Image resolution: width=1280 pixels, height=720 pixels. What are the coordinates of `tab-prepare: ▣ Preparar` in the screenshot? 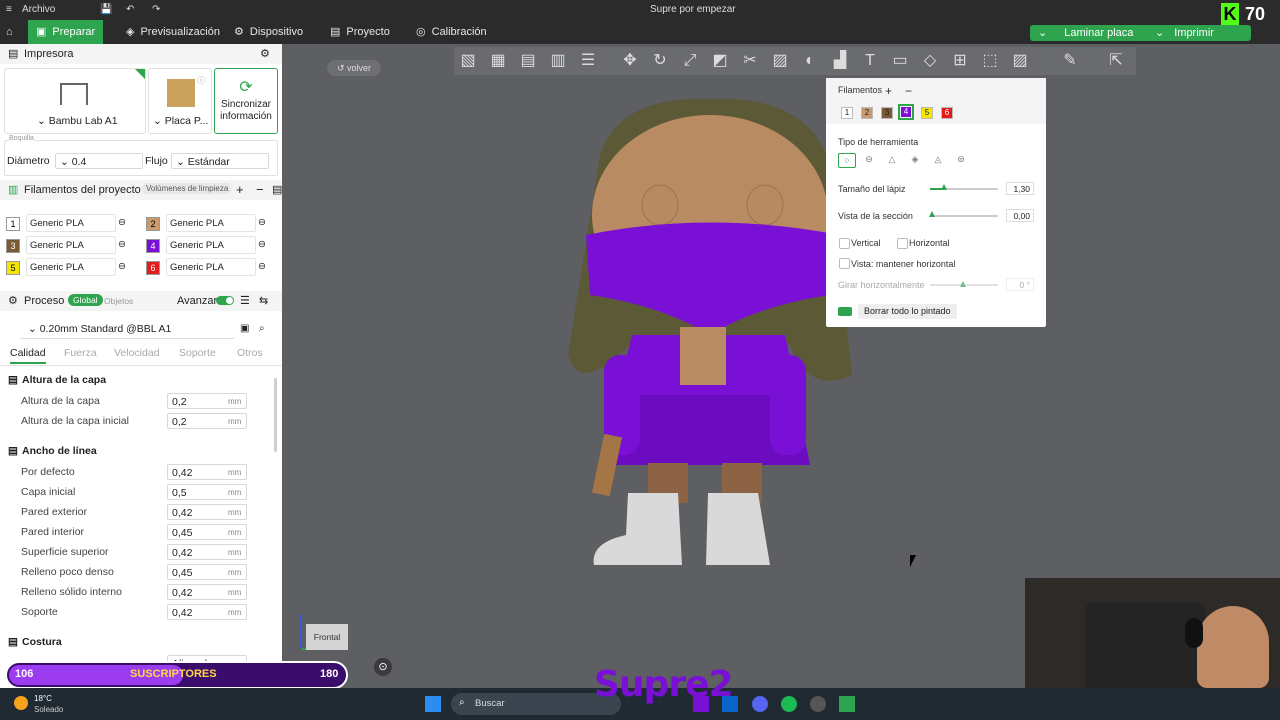 It's located at (66, 32).